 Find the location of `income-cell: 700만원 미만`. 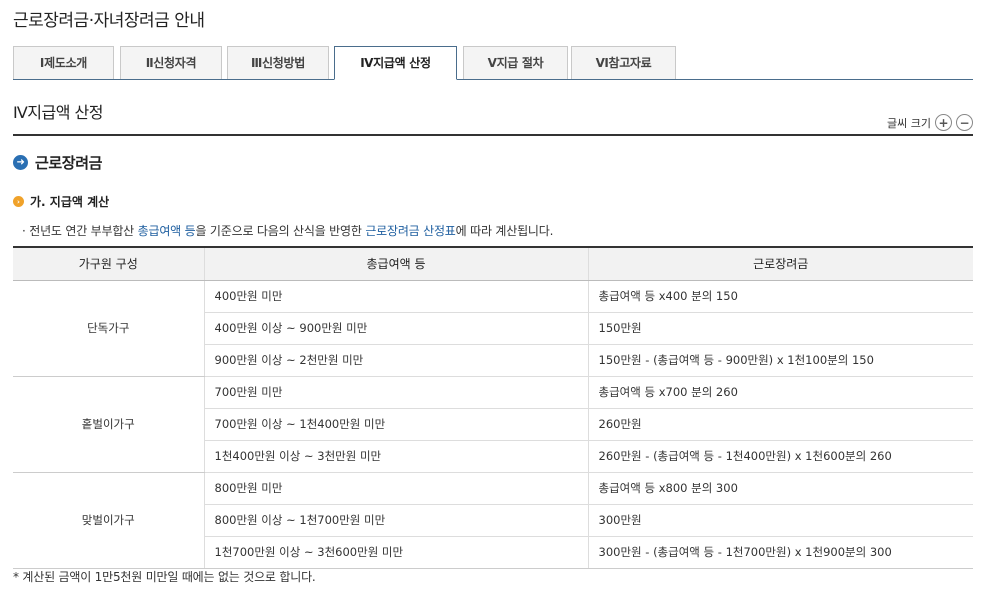

income-cell: 700만원 미만 is located at coordinates (395, 392).